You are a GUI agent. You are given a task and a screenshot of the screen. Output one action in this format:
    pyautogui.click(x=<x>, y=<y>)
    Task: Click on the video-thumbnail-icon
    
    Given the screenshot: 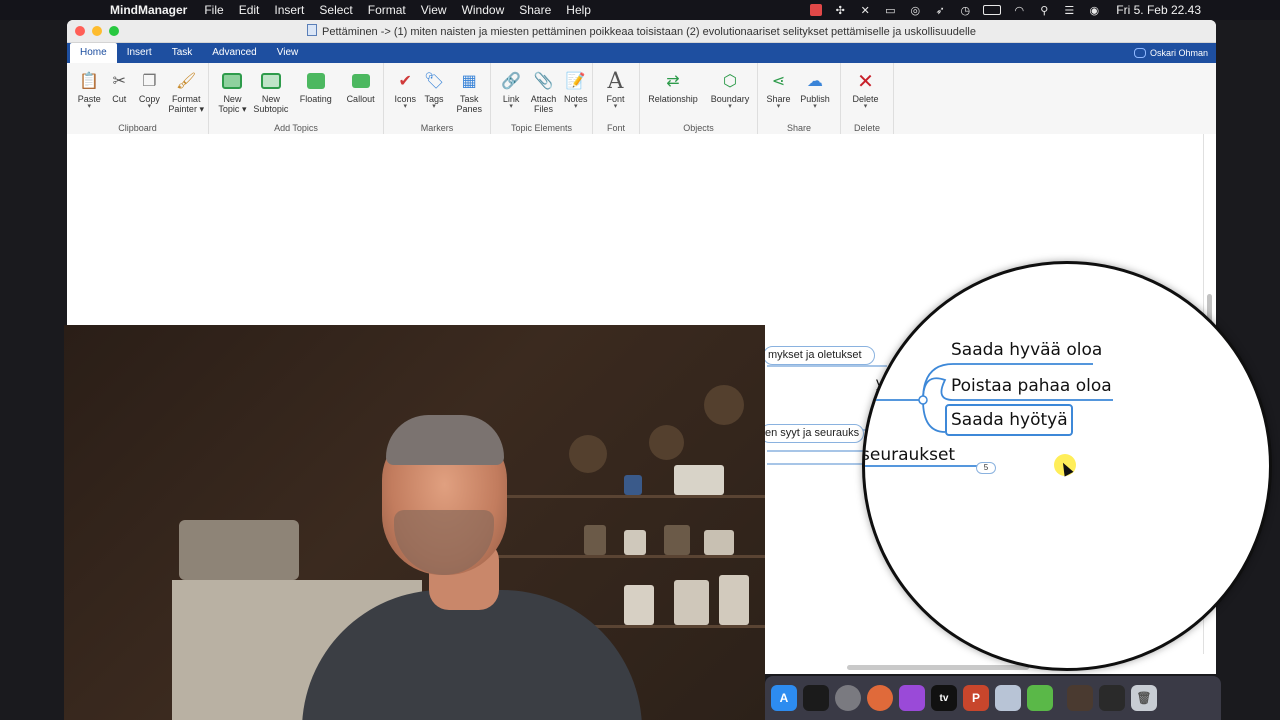 What is the action you would take?
    pyautogui.click(x=1080, y=698)
    